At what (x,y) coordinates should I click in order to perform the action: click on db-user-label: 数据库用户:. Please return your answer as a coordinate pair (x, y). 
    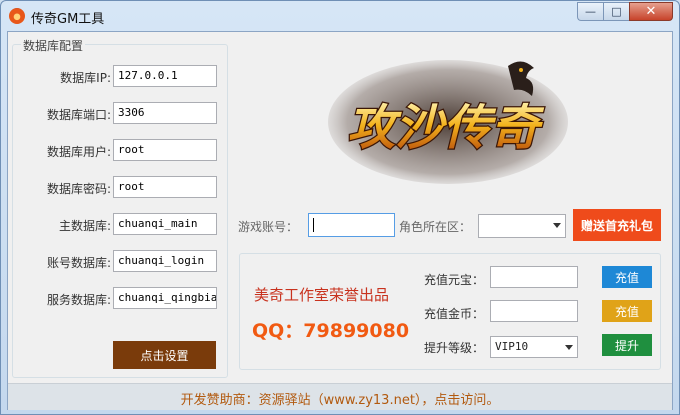
    Looking at the image, I should click on (78, 152).